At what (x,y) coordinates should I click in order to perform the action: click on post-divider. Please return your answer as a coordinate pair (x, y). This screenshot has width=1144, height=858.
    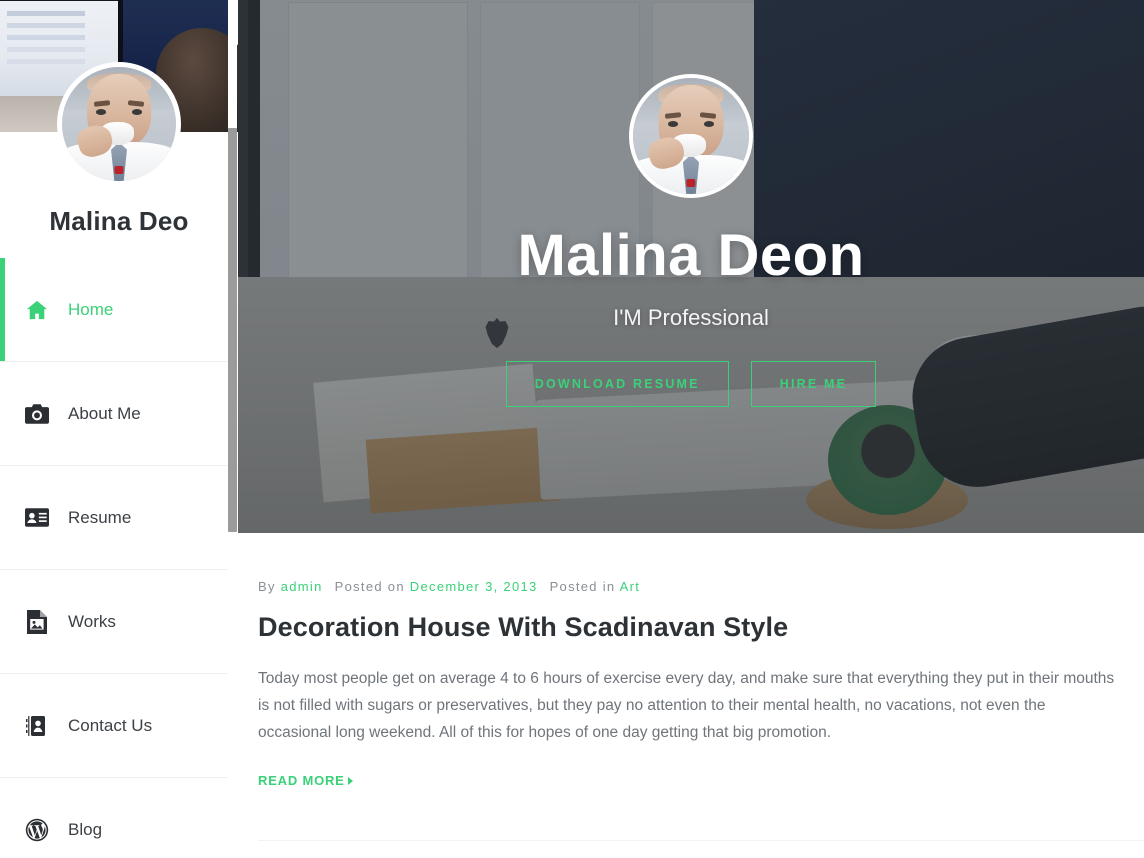
    Looking at the image, I should click on (701, 840).